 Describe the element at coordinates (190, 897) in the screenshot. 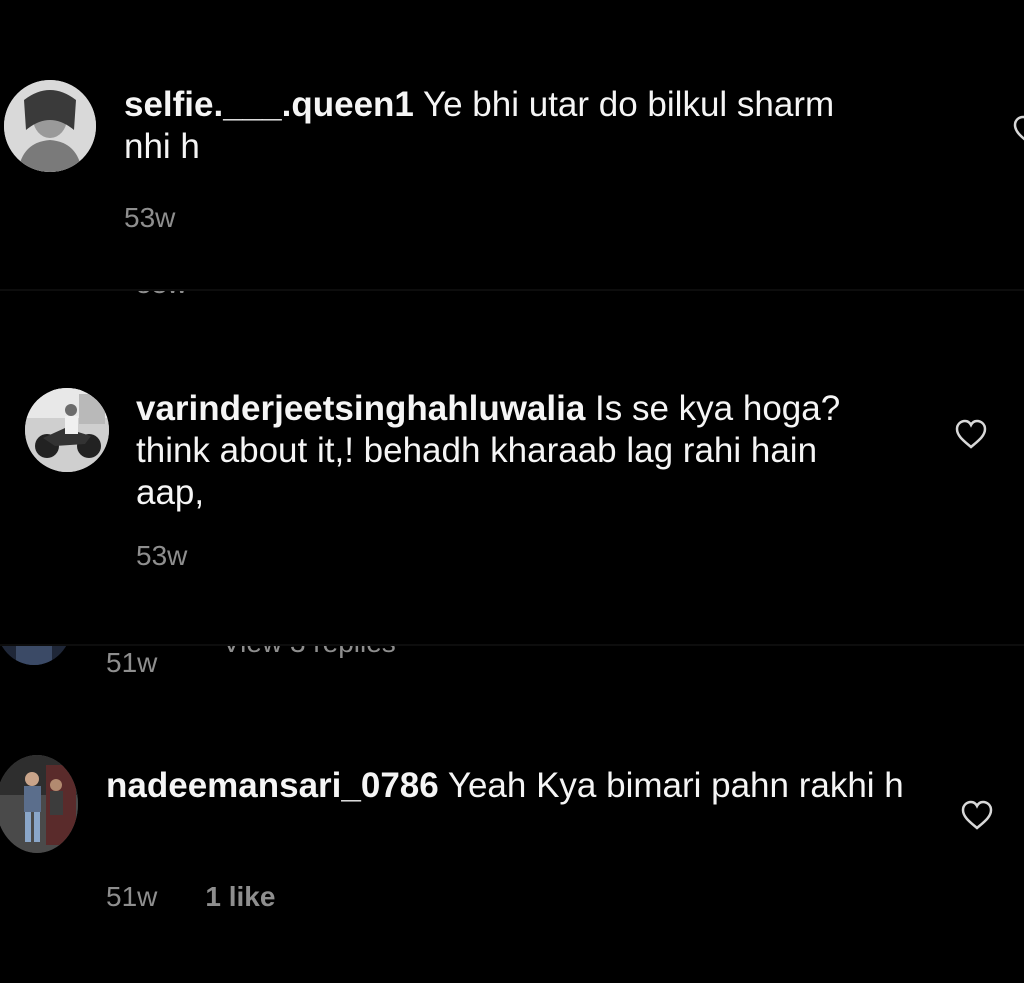

I see `comment-meta: 51w 1 like` at that location.